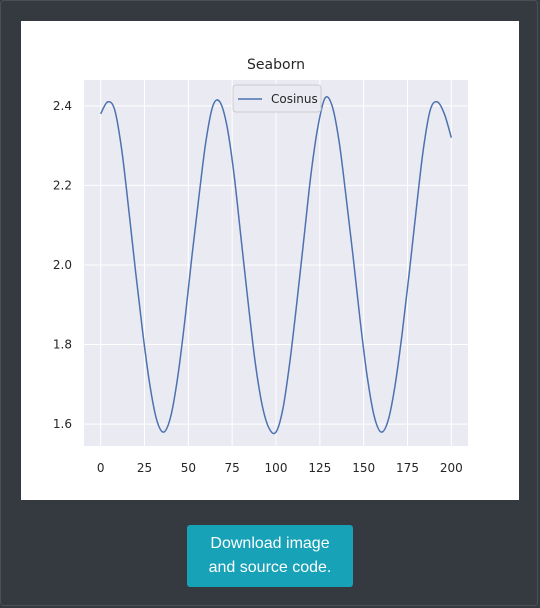 This screenshot has height=608, width=540. What do you see at coordinates (363, 468) in the screenshot?
I see `x-tick-label: 150` at bounding box center [363, 468].